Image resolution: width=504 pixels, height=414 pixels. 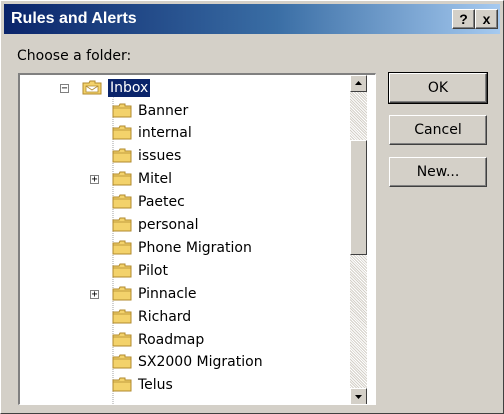 I want to click on tree-node-label: Phone Migration, so click(x=195, y=247).